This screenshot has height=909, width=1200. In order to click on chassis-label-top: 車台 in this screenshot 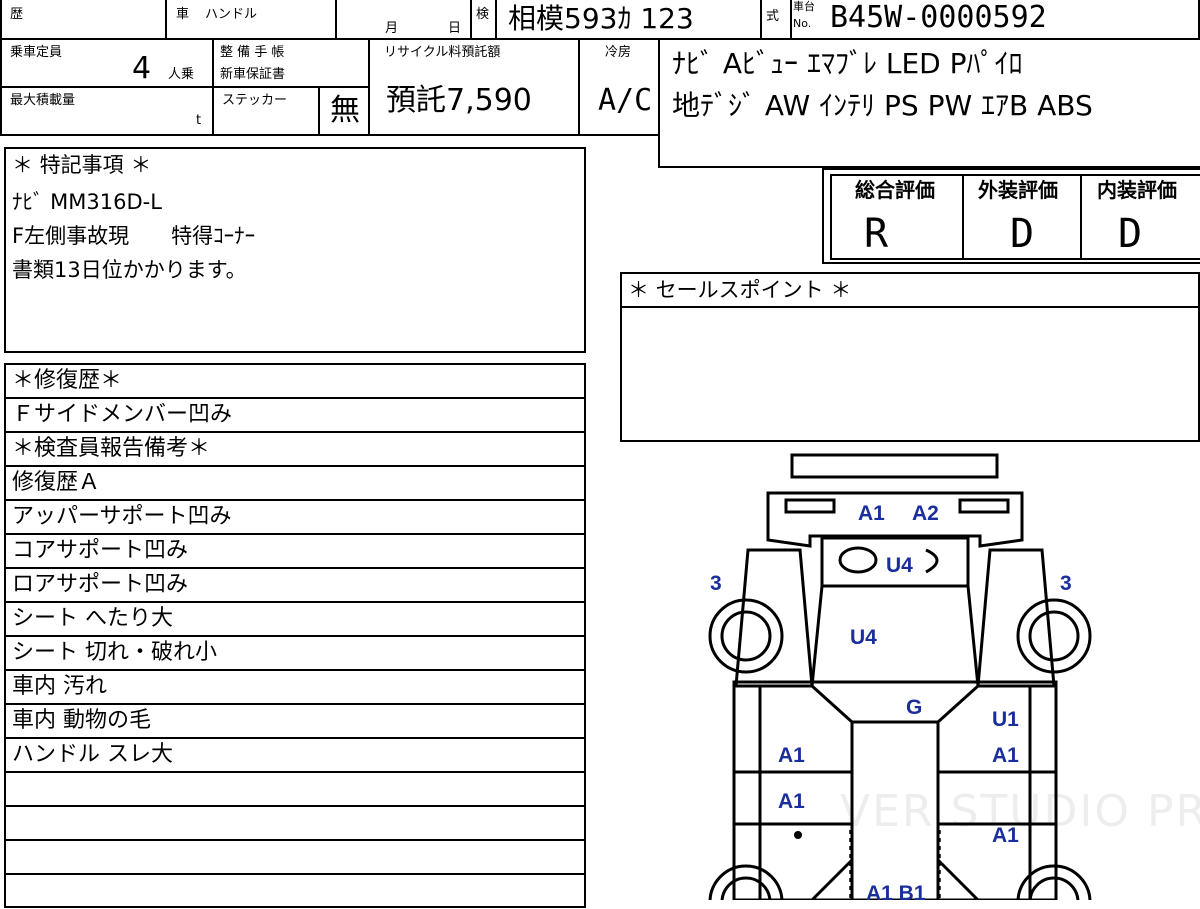, I will do `click(804, 6)`.